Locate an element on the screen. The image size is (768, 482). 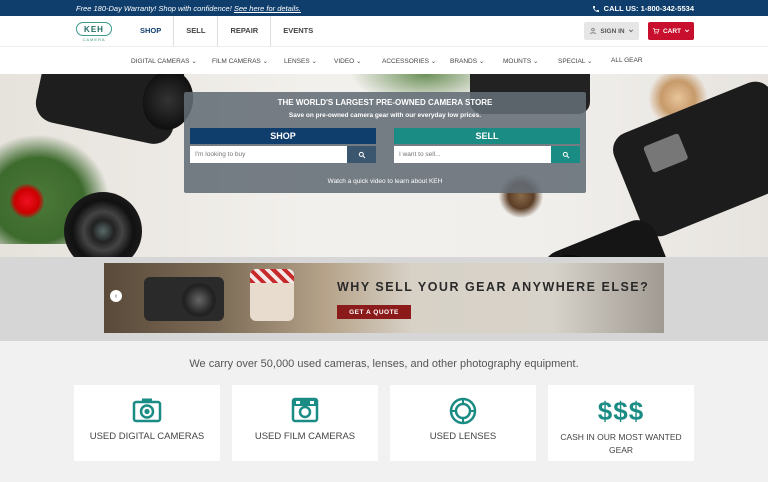
sign-in-button: SIGN IN is located at coordinates (611, 31).